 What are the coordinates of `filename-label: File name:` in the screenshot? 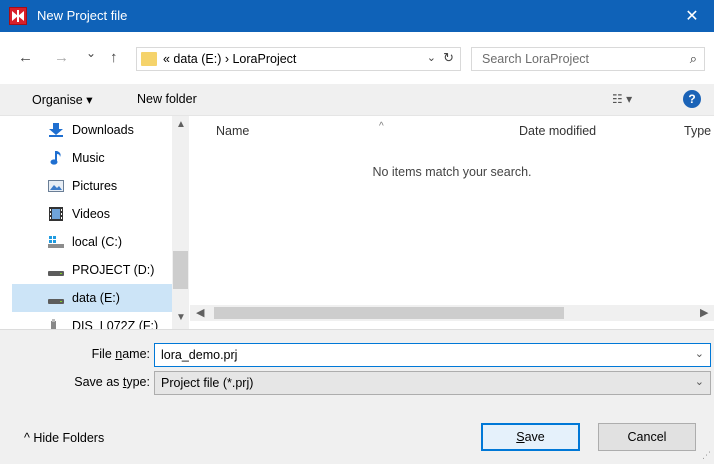 It's located at (120, 354).